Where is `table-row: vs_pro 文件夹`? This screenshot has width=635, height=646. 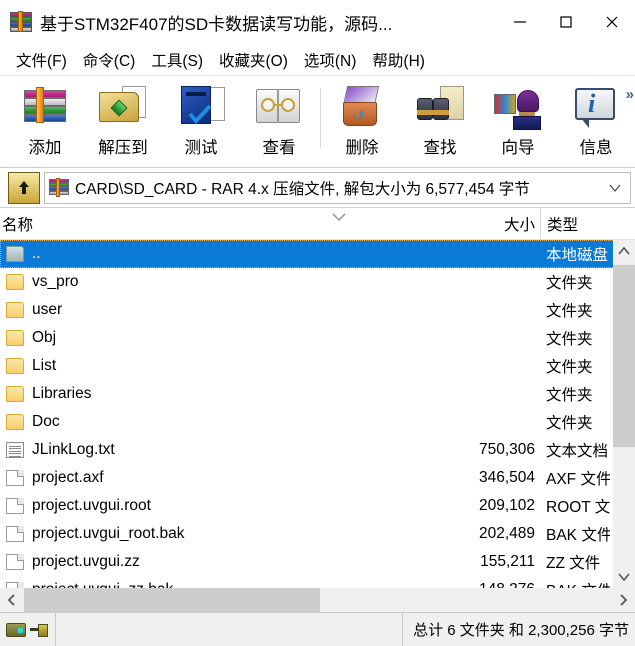 table-row: vs_pro 文件夹 is located at coordinates (317, 282).